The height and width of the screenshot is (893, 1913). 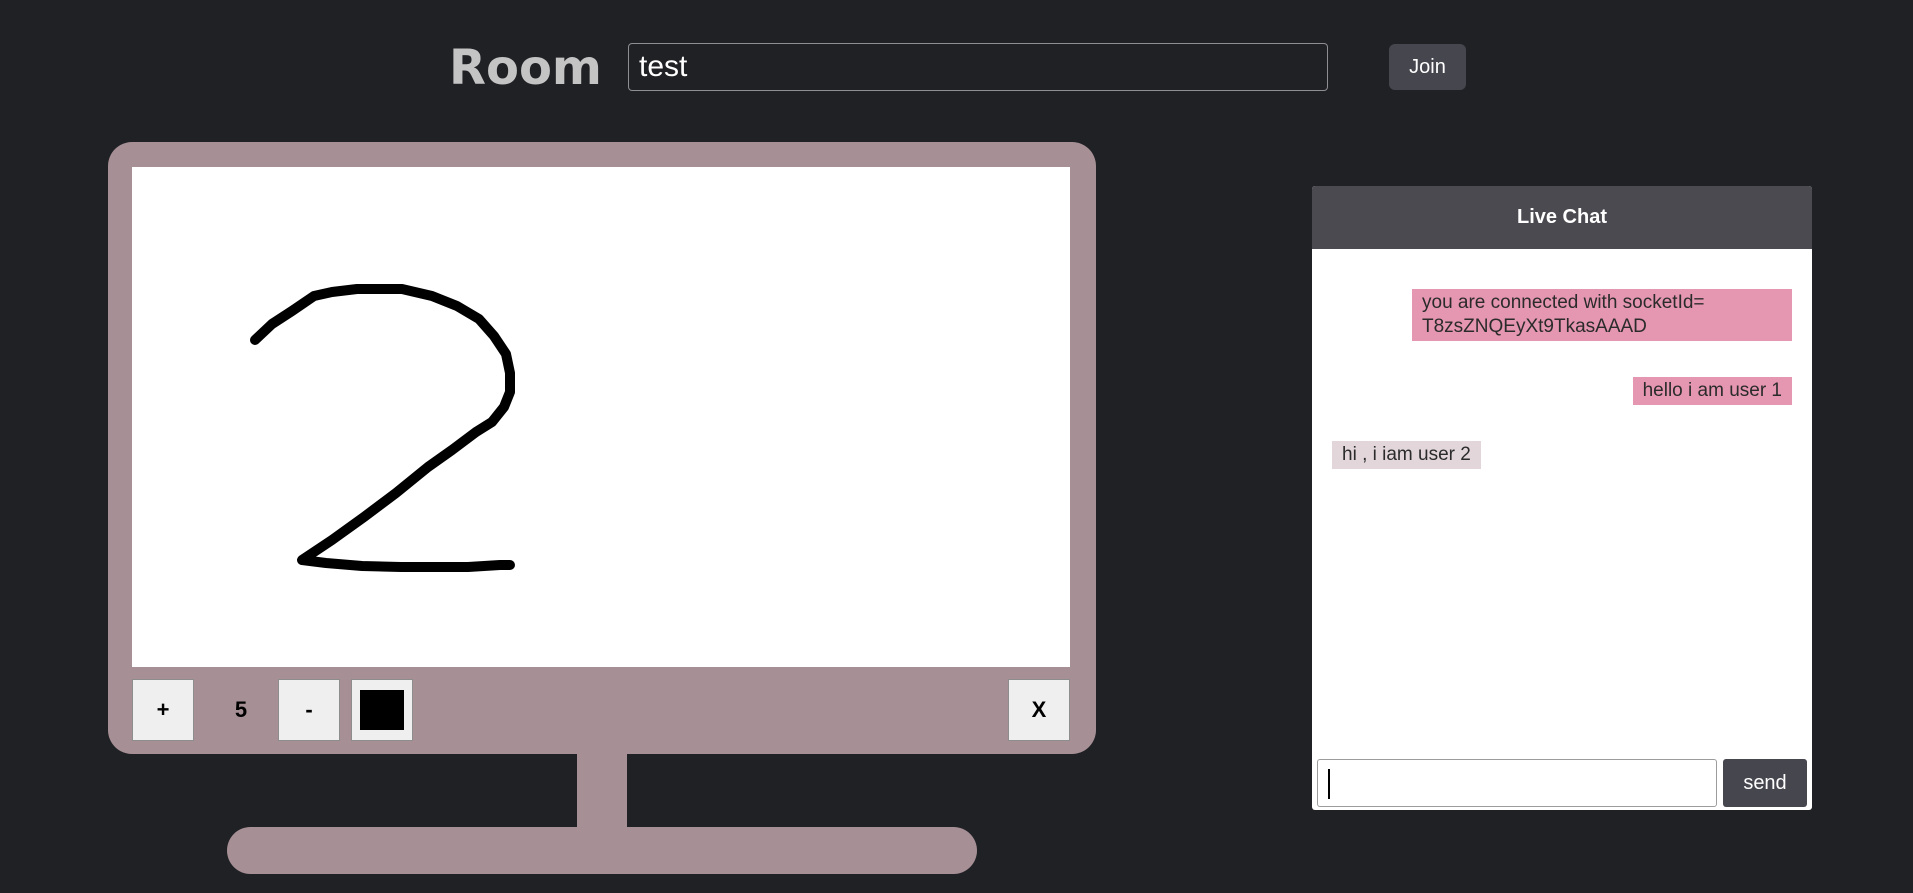 What do you see at coordinates (1517, 783) in the screenshot?
I see `chat-message-input` at bounding box center [1517, 783].